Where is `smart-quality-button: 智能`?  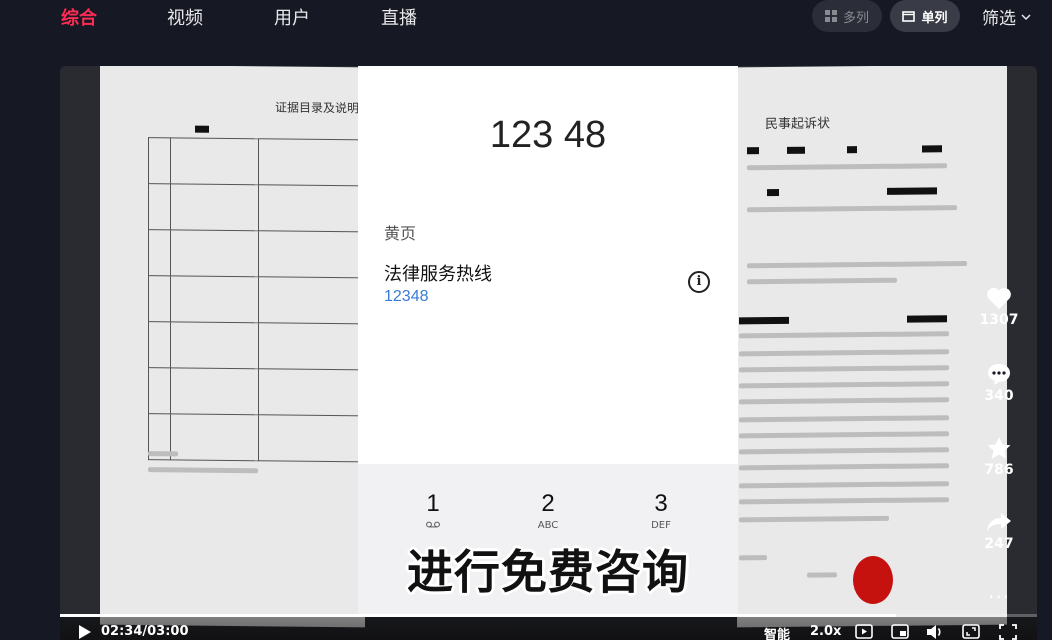 smart-quality-button: 智能 is located at coordinates (777, 632).